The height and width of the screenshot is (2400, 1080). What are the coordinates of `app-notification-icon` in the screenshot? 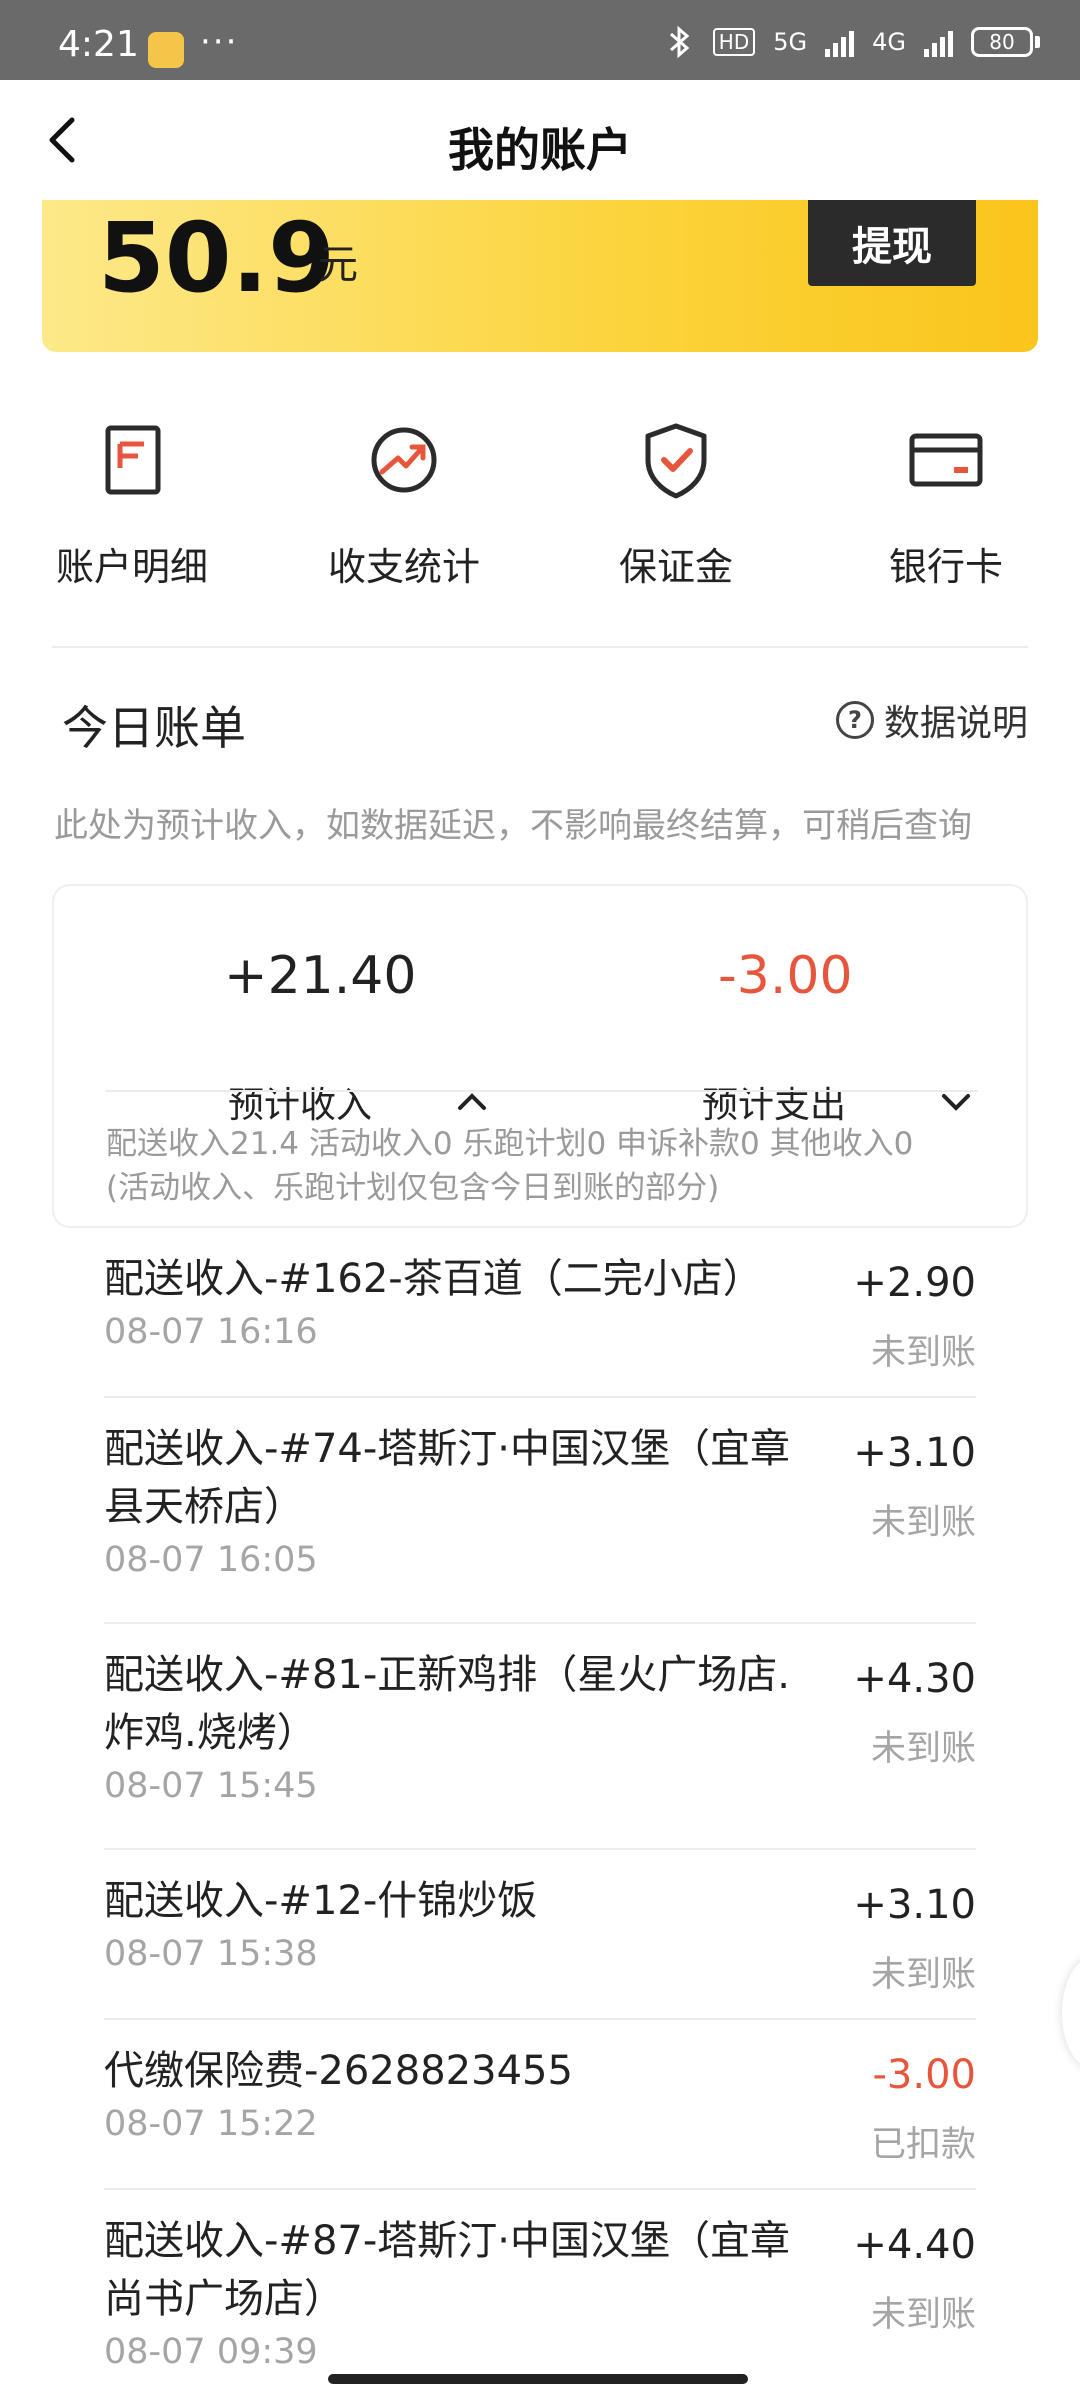 It's located at (166, 50).